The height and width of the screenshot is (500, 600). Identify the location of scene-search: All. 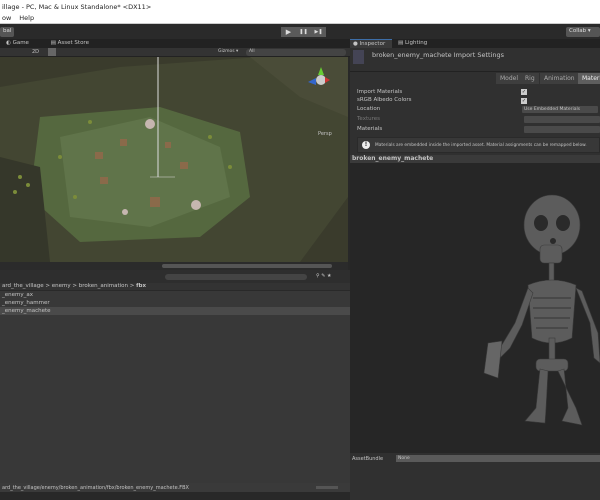
(296, 52).